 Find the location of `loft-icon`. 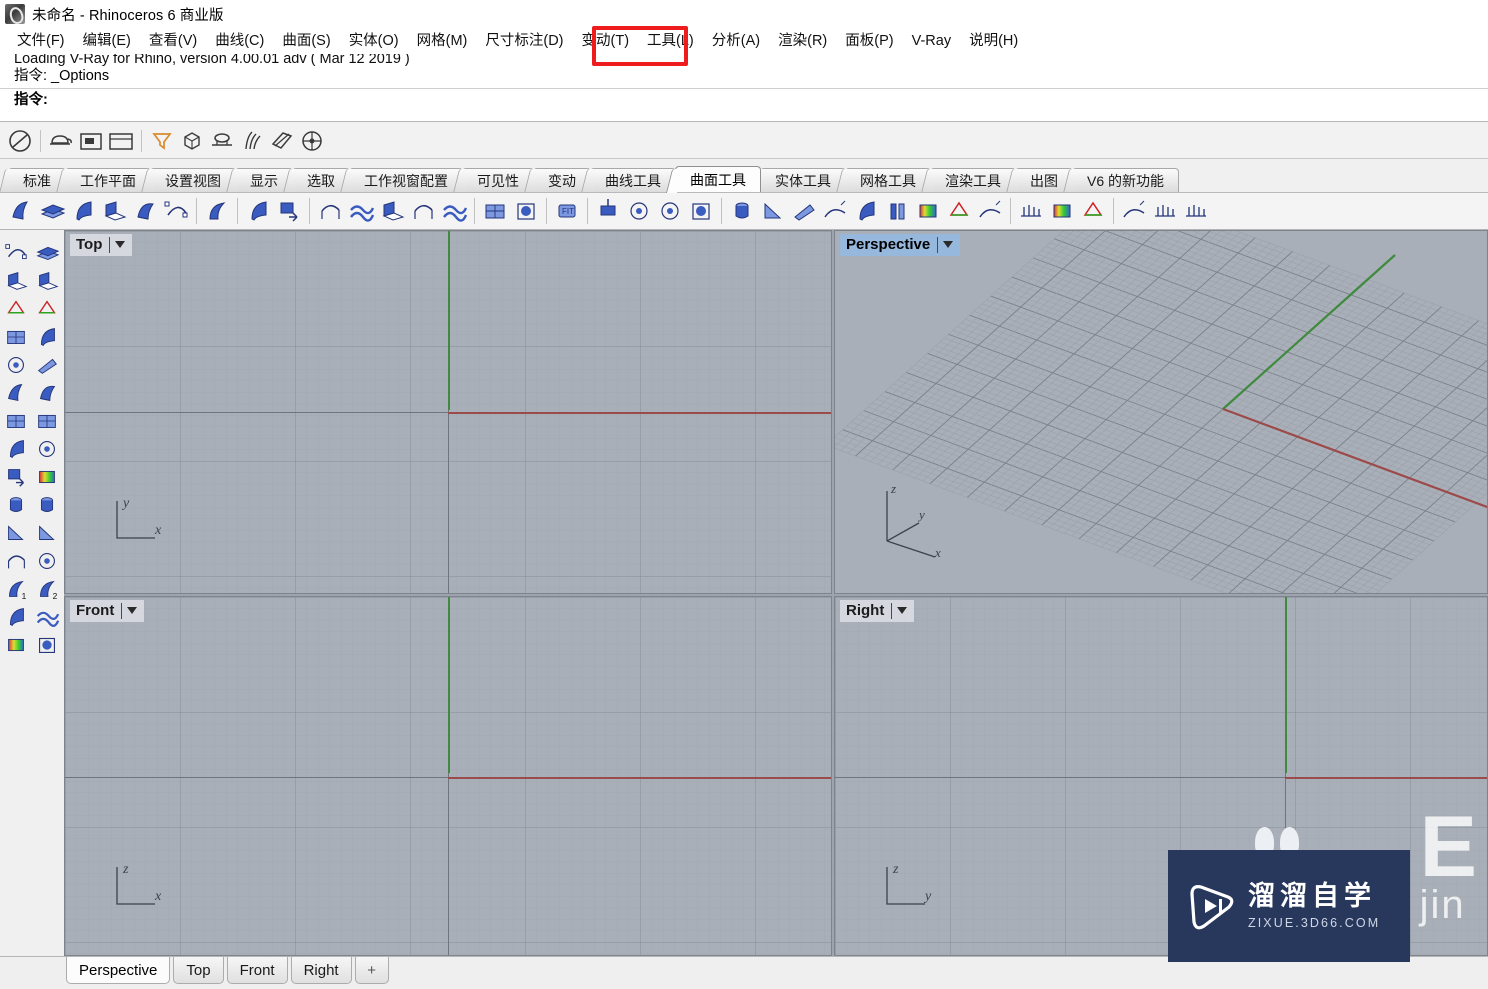

loft-icon is located at coordinates (83, 211).